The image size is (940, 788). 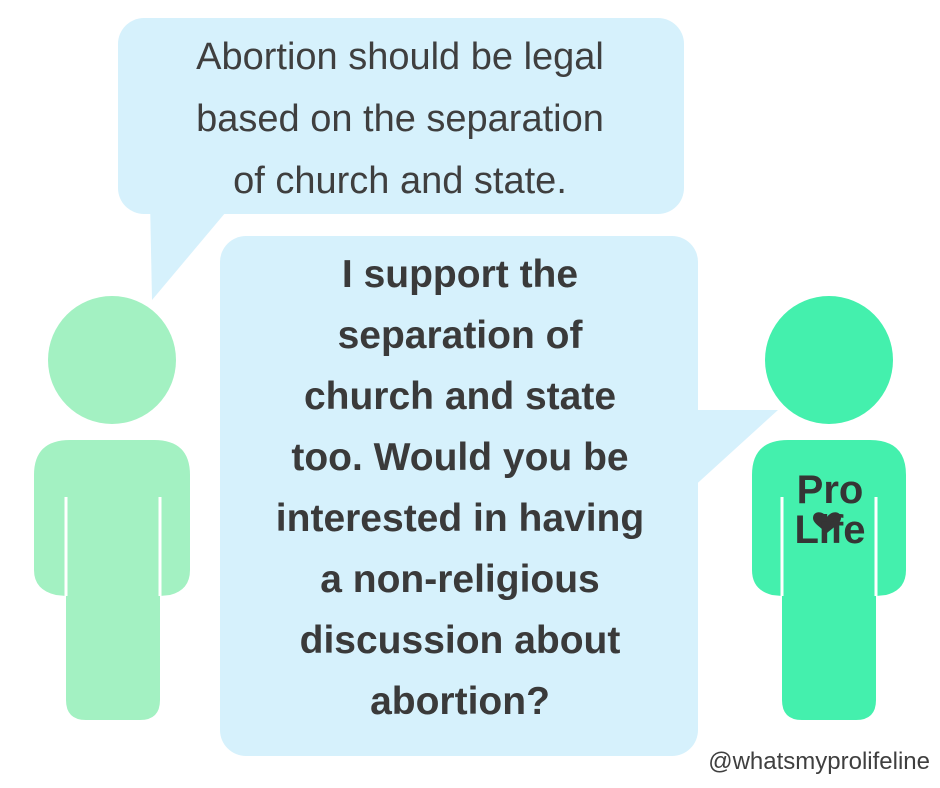 What do you see at coordinates (830, 530) in the screenshot?
I see `shirt-label-line2: Life` at bounding box center [830, 530].